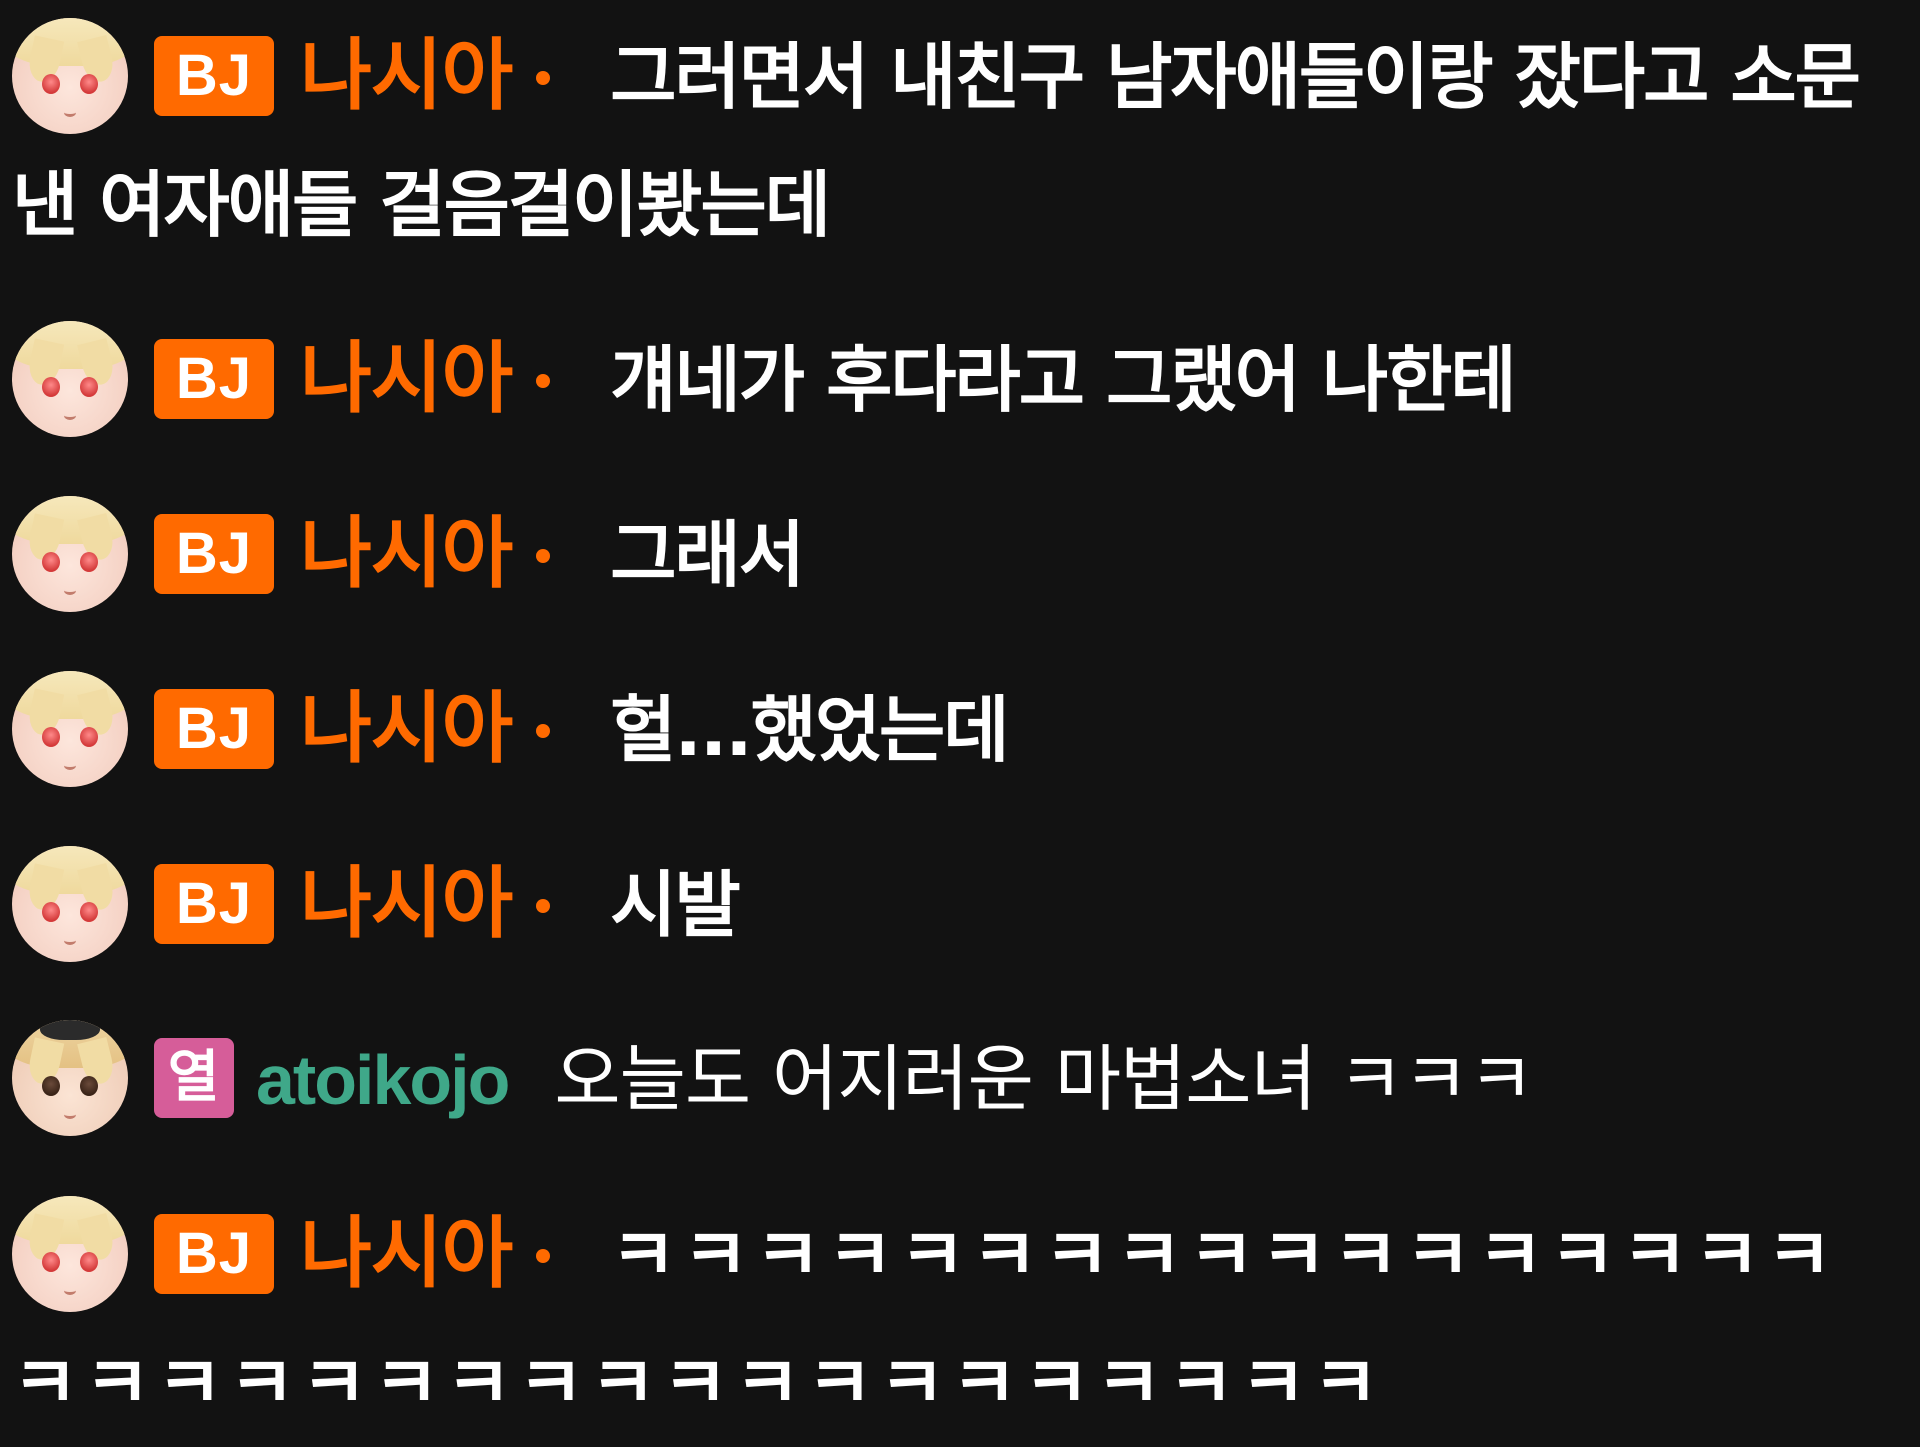 Image resolution: width=1920 pixels, height=1447 pixels. What do you see at coordinates (1044, 1079) in the screenshot?
I see `message-text: 오늘도 어지러운 마법소녀 ㅋㅋㅋ` at bounding box center [1044, 1079].